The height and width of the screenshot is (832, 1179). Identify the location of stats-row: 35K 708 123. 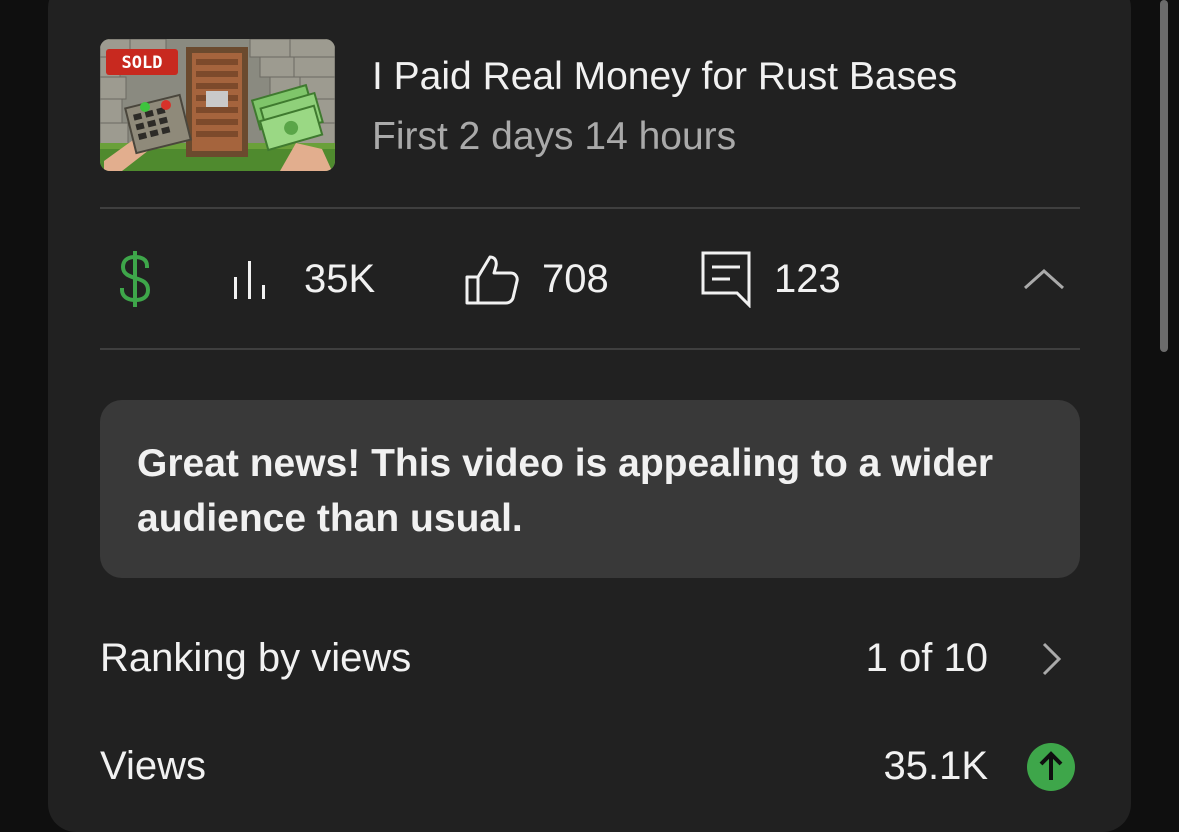
(590, 279).